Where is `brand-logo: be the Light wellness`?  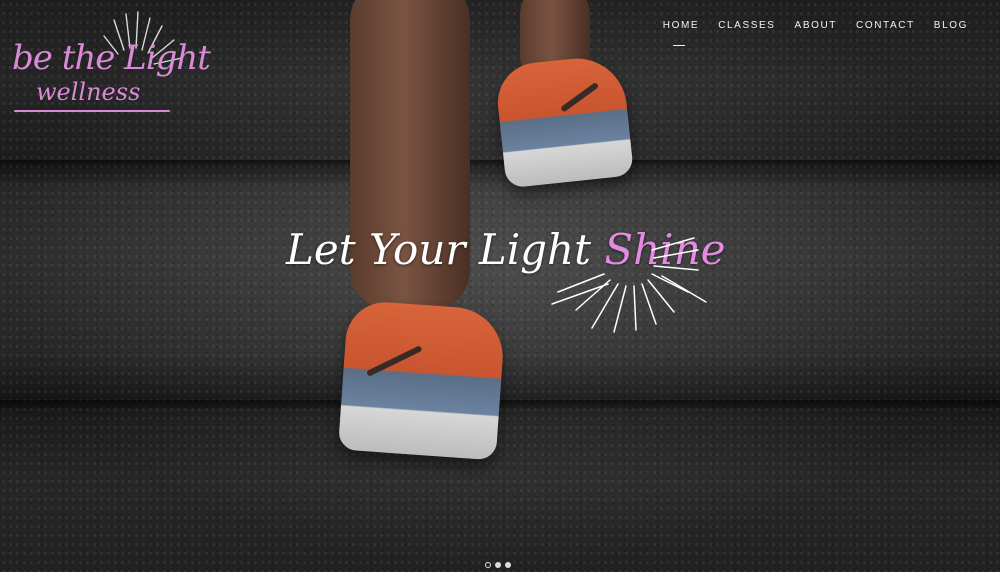
brand-logo: be the Light wellness is located at coordinates (108, 62).